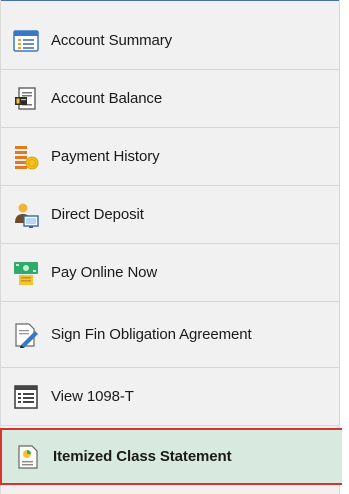 The width and height of the screenshot is (349, 494). I want to click on itemized-statement-icon, so click(28, 457).